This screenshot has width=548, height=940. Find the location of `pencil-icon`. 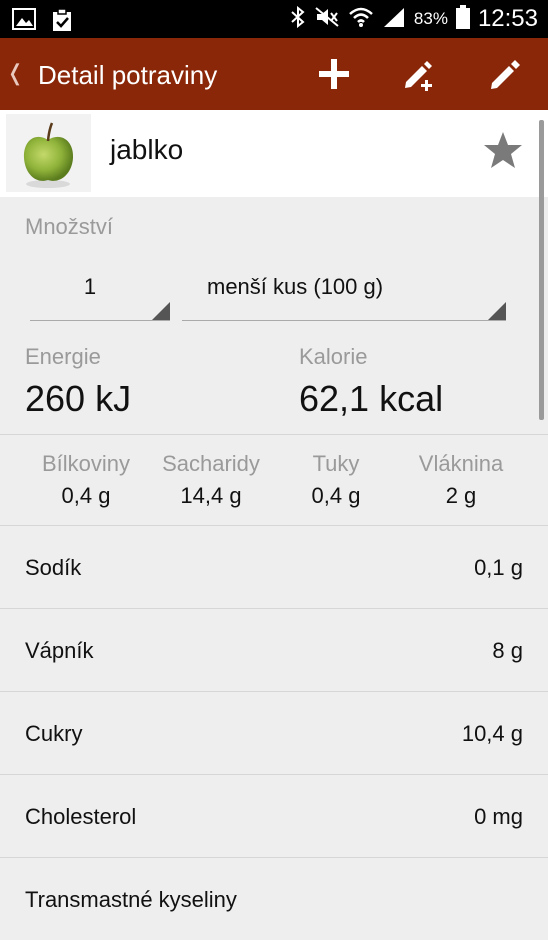

pencil-icon is located at coordinates (505, 74).